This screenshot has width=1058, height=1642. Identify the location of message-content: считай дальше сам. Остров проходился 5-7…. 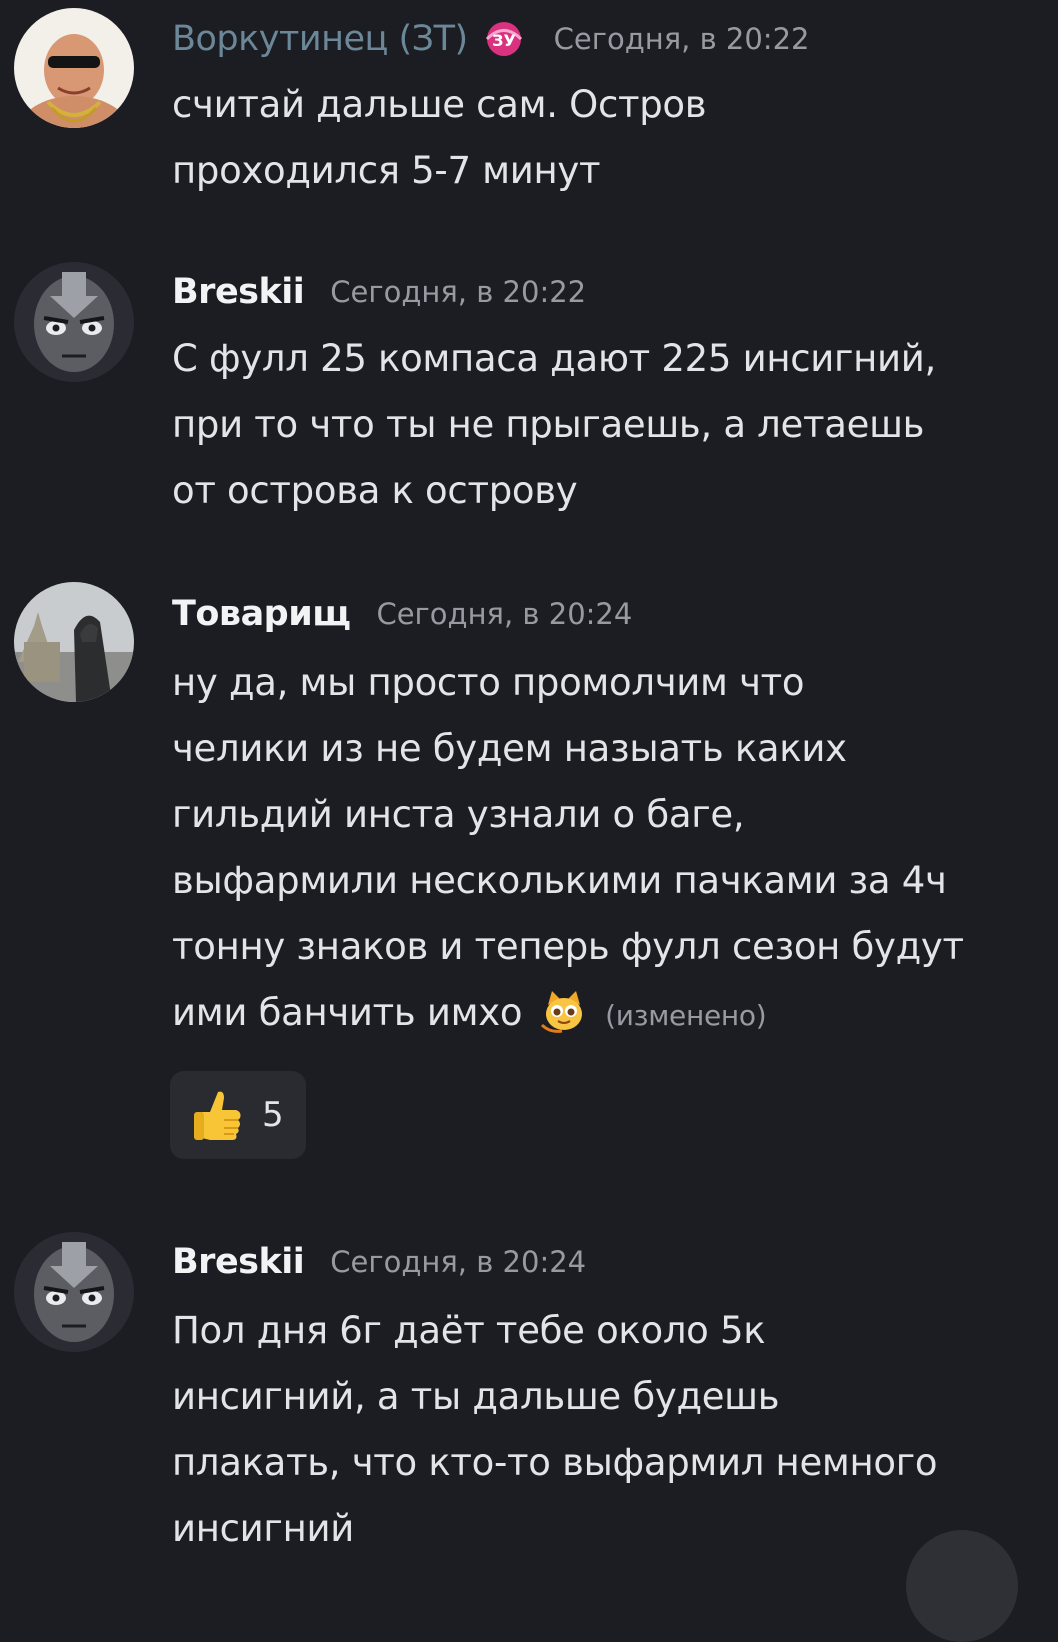
(602, 138).